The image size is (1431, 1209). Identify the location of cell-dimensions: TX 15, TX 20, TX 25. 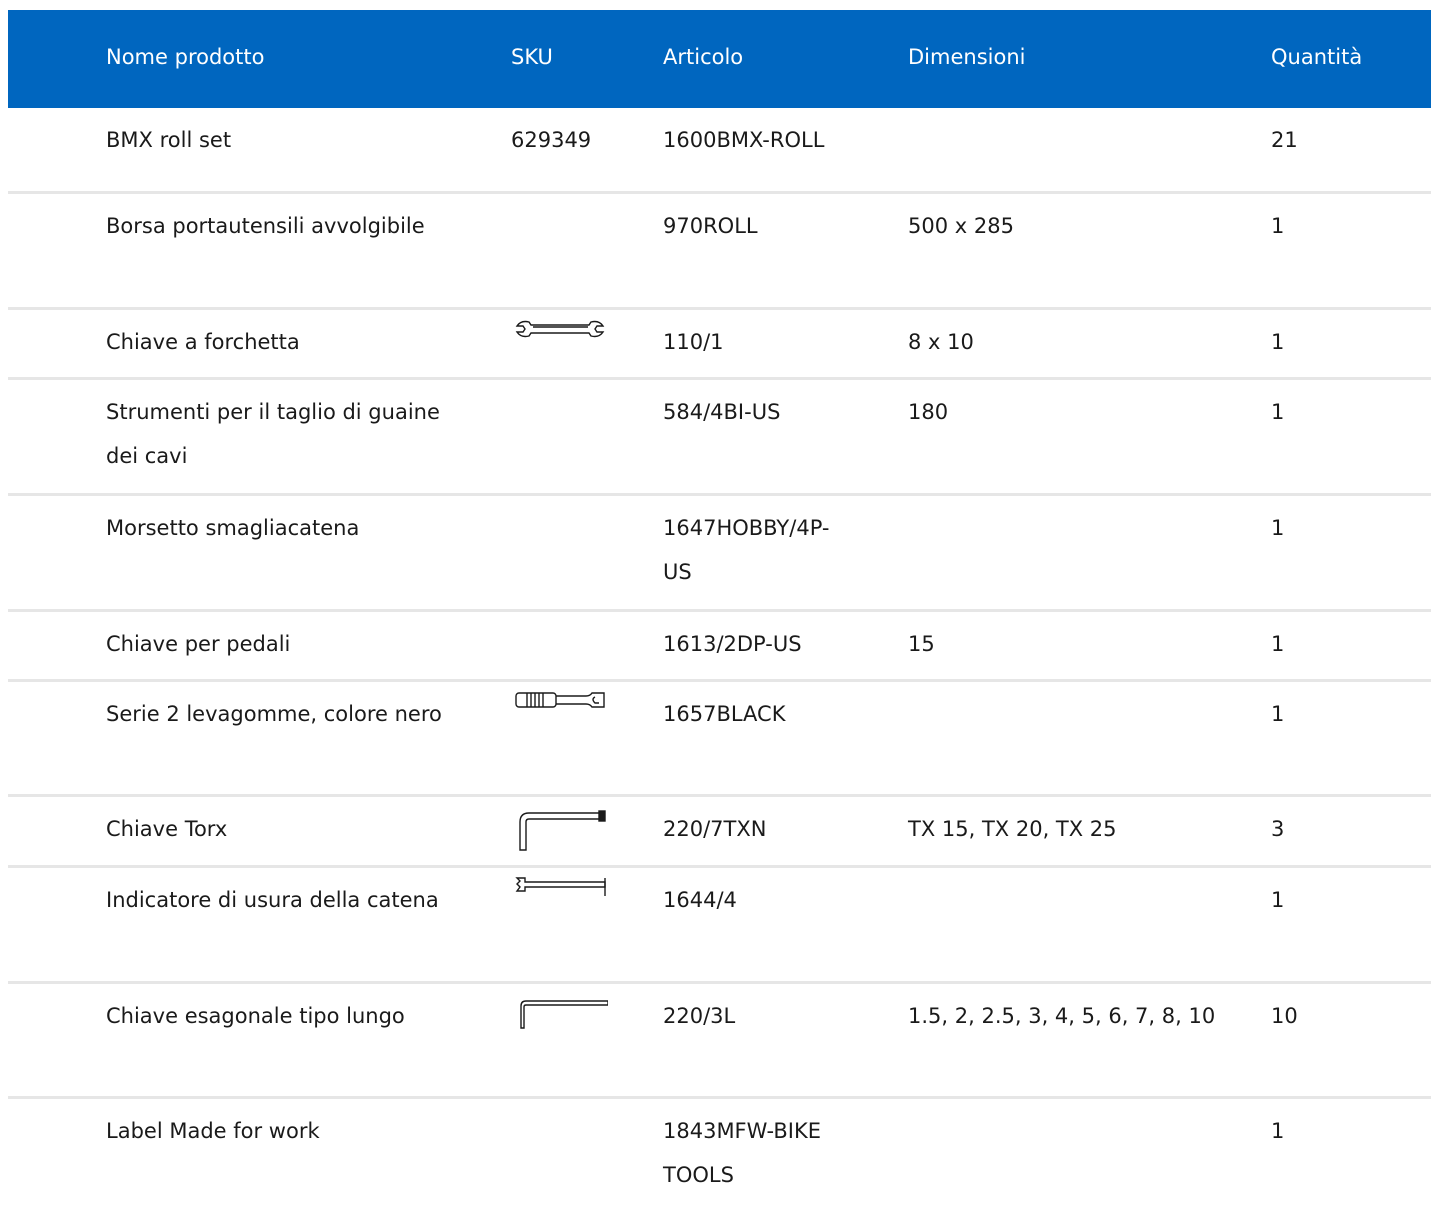
(1012, 829).